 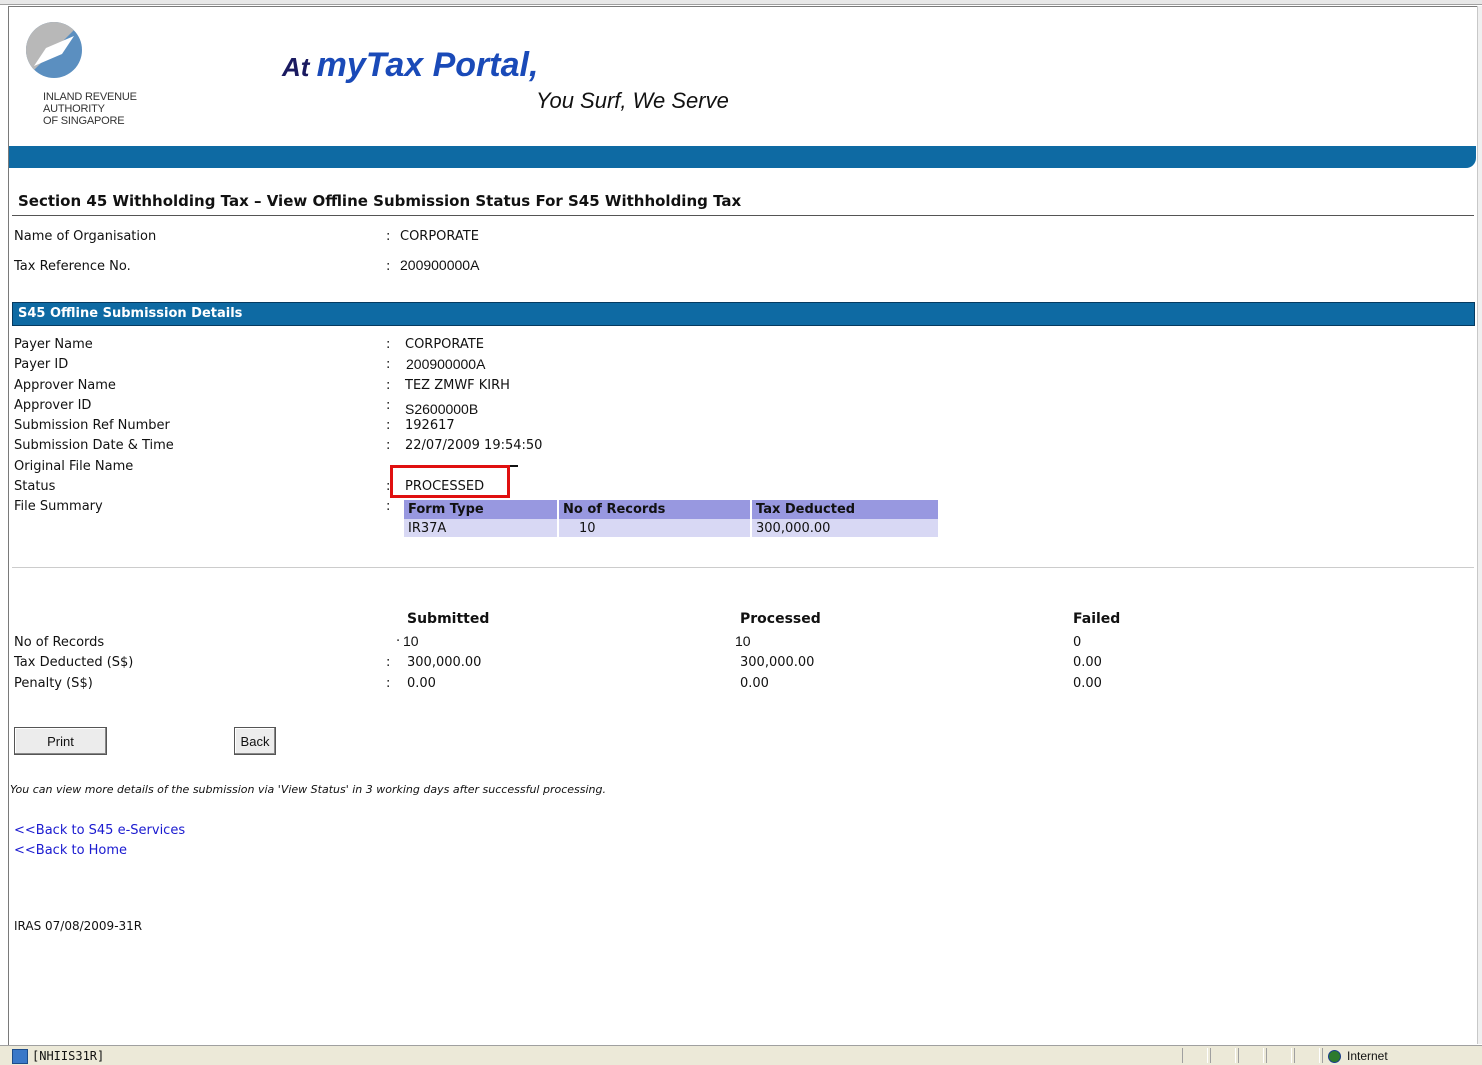 I want to click on taxref-label: Tax Reference No., so click(x=72, y=266).